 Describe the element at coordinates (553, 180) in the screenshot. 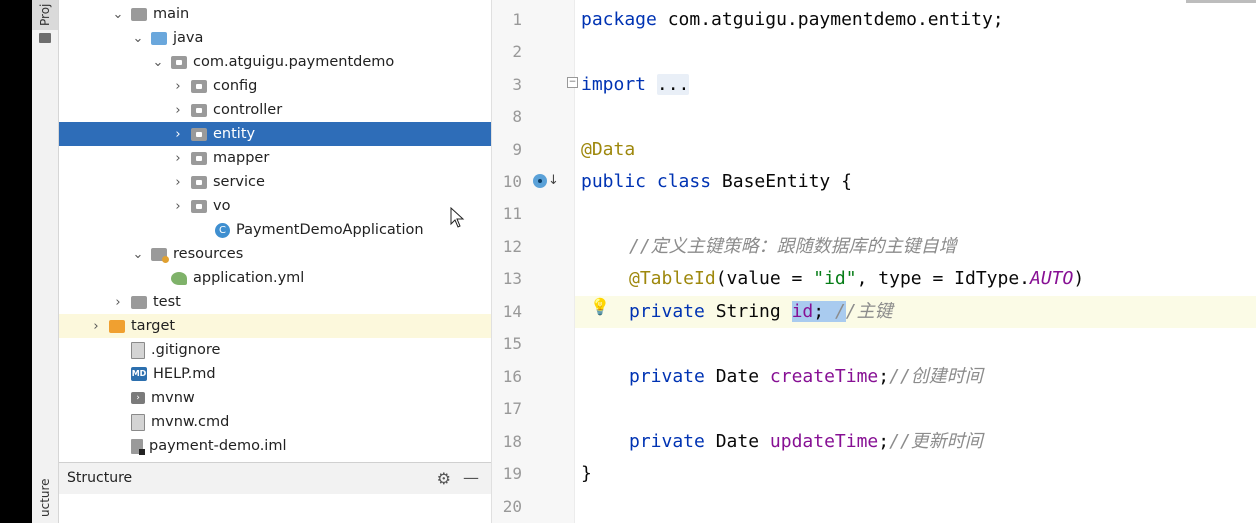

I see `arrow-down-icon: ↓` at that location.